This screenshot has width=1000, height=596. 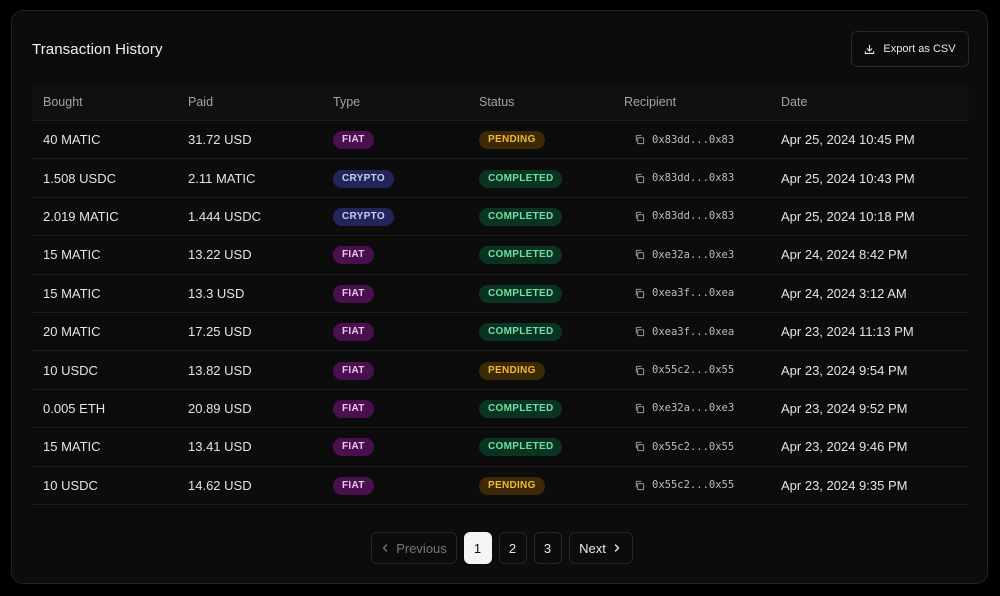 What do you see at coordinates (512, 548) in the screenshot?
I see `page-button-2: 2` at bounding box center [512, 548].